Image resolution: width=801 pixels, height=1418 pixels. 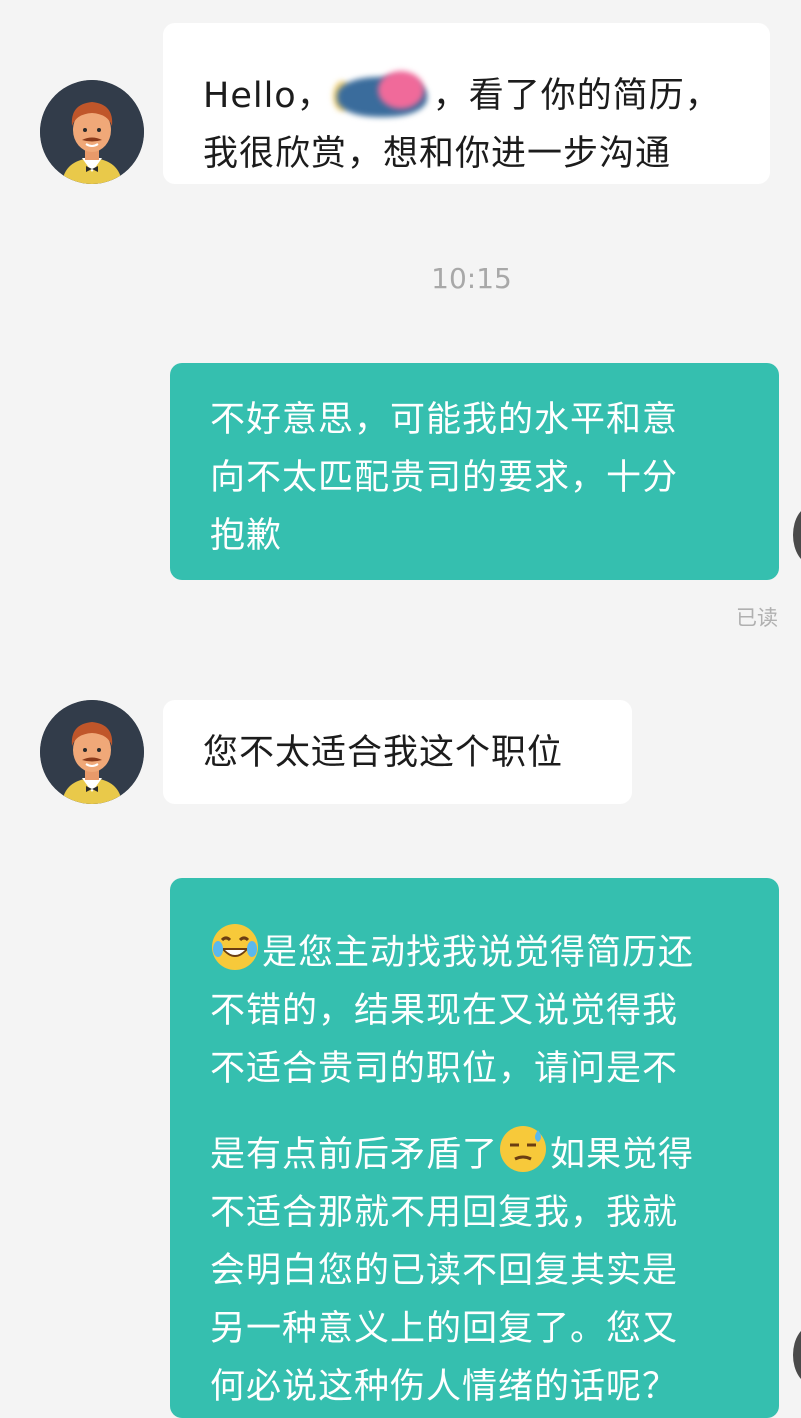 What do you see at coordinates (444, 1387) in the screenshot?
I see `message-text-line: 何必说这种伤人情绪的话呢？` at bounding box center [444, 1387].